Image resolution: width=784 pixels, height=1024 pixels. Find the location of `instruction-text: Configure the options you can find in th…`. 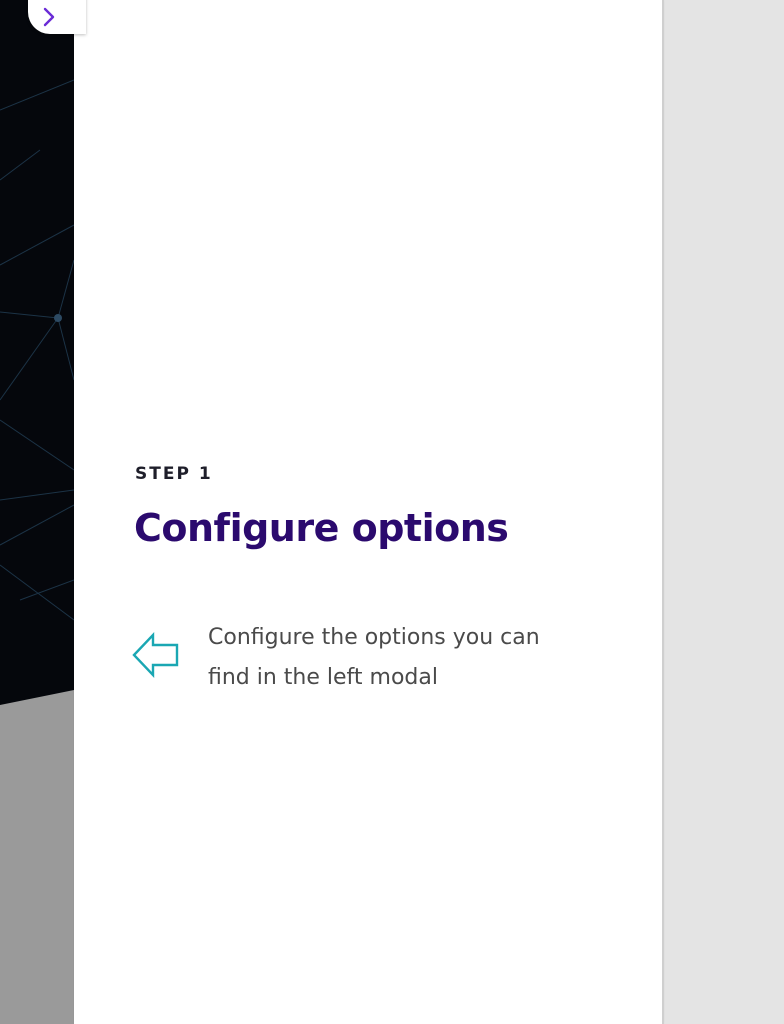

instruction-text: Configure the options you can find in th… is located at coordinates (374, 657).